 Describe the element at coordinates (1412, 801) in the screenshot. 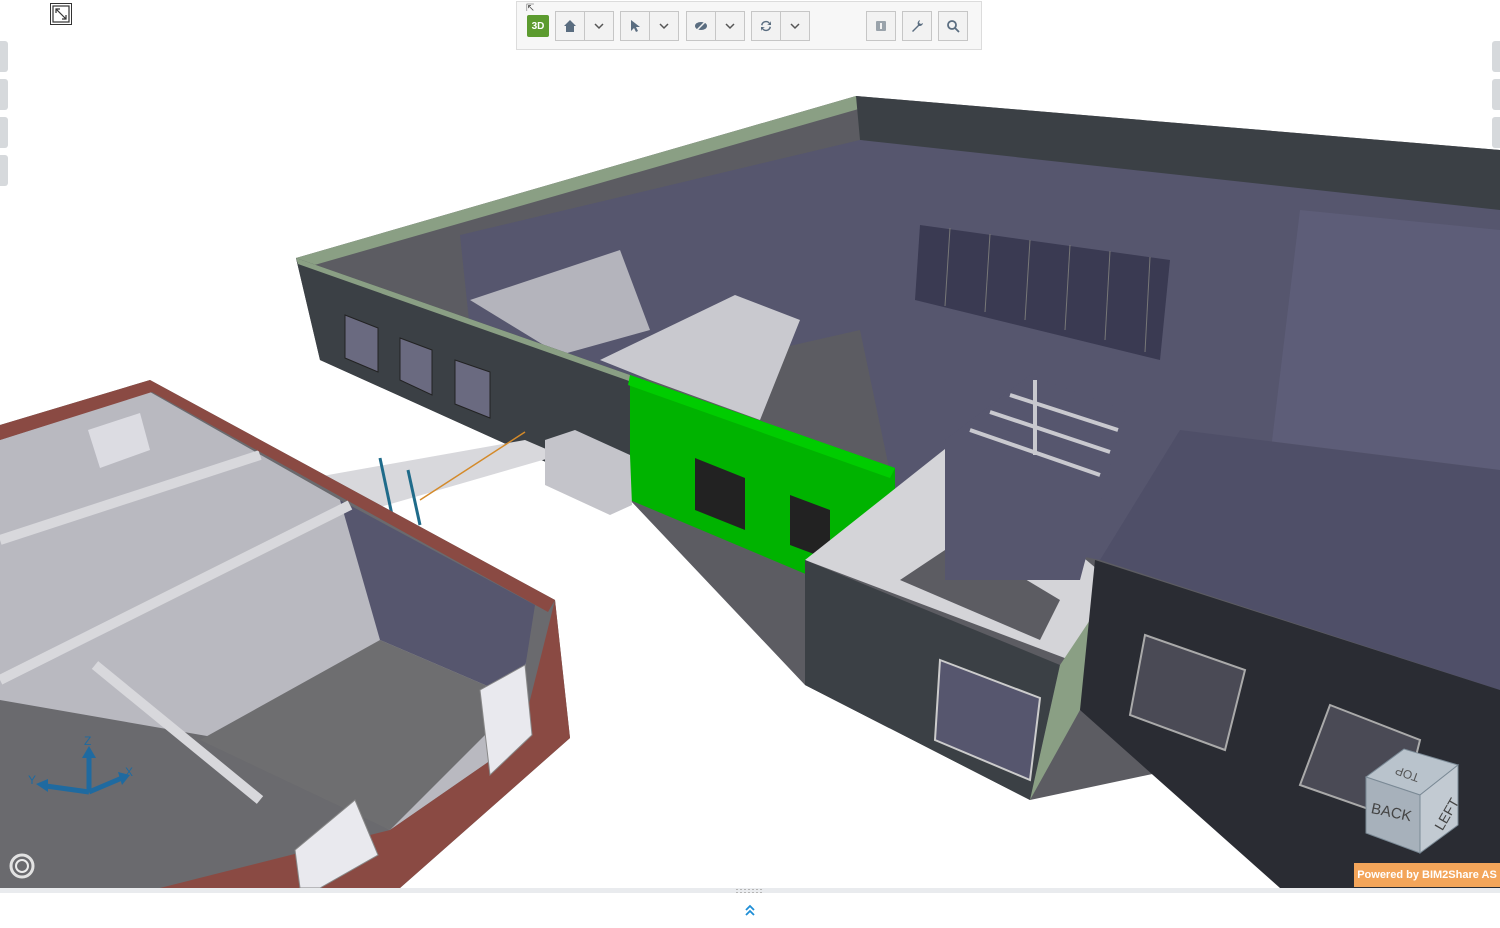

I see `navigation-cube: TOP BACK LEFT` at that location.